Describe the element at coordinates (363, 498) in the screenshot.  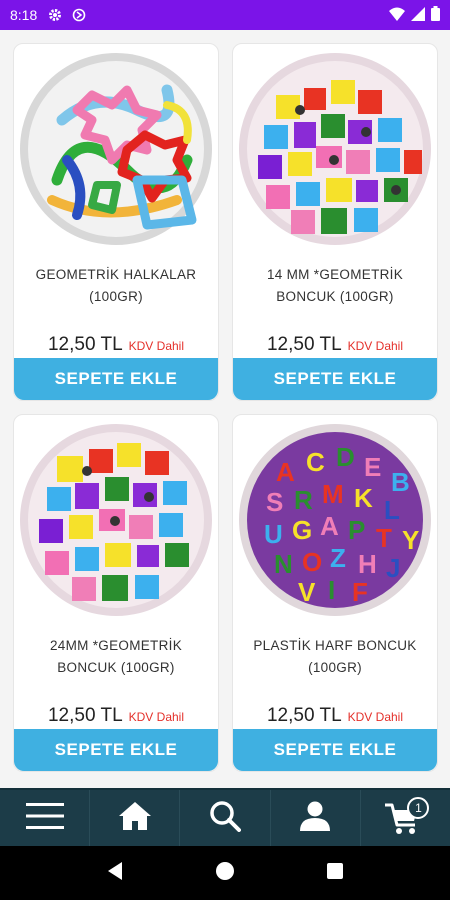
I see `svg-text: K` at that location.